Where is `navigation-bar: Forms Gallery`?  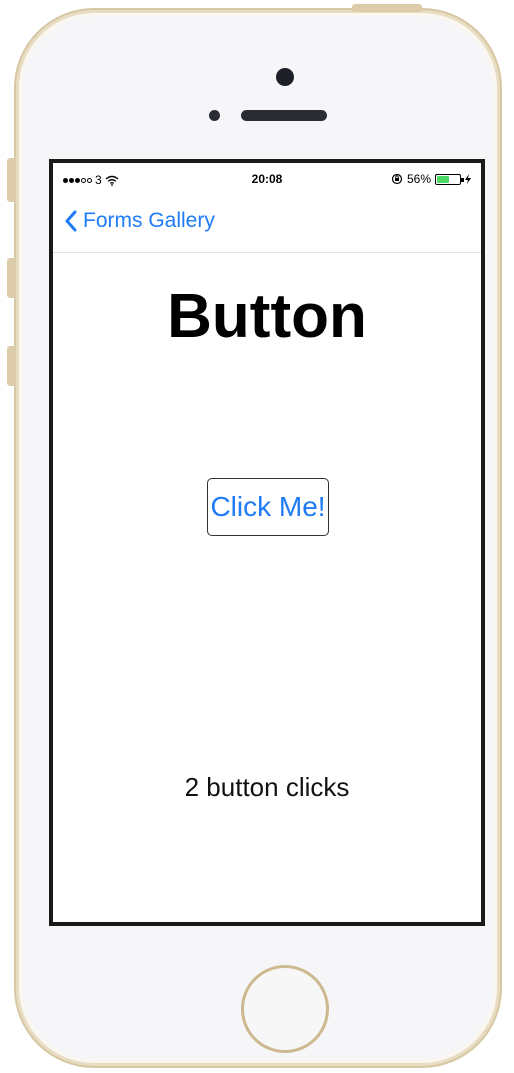
navigation-bar: Forms Gallery is located at coordinates (267, 226).